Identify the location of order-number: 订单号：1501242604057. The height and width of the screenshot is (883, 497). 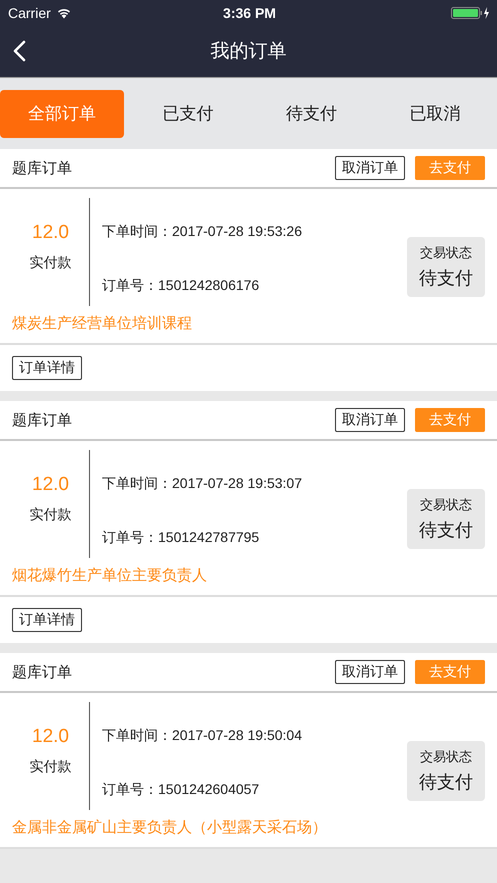
(181, 790).